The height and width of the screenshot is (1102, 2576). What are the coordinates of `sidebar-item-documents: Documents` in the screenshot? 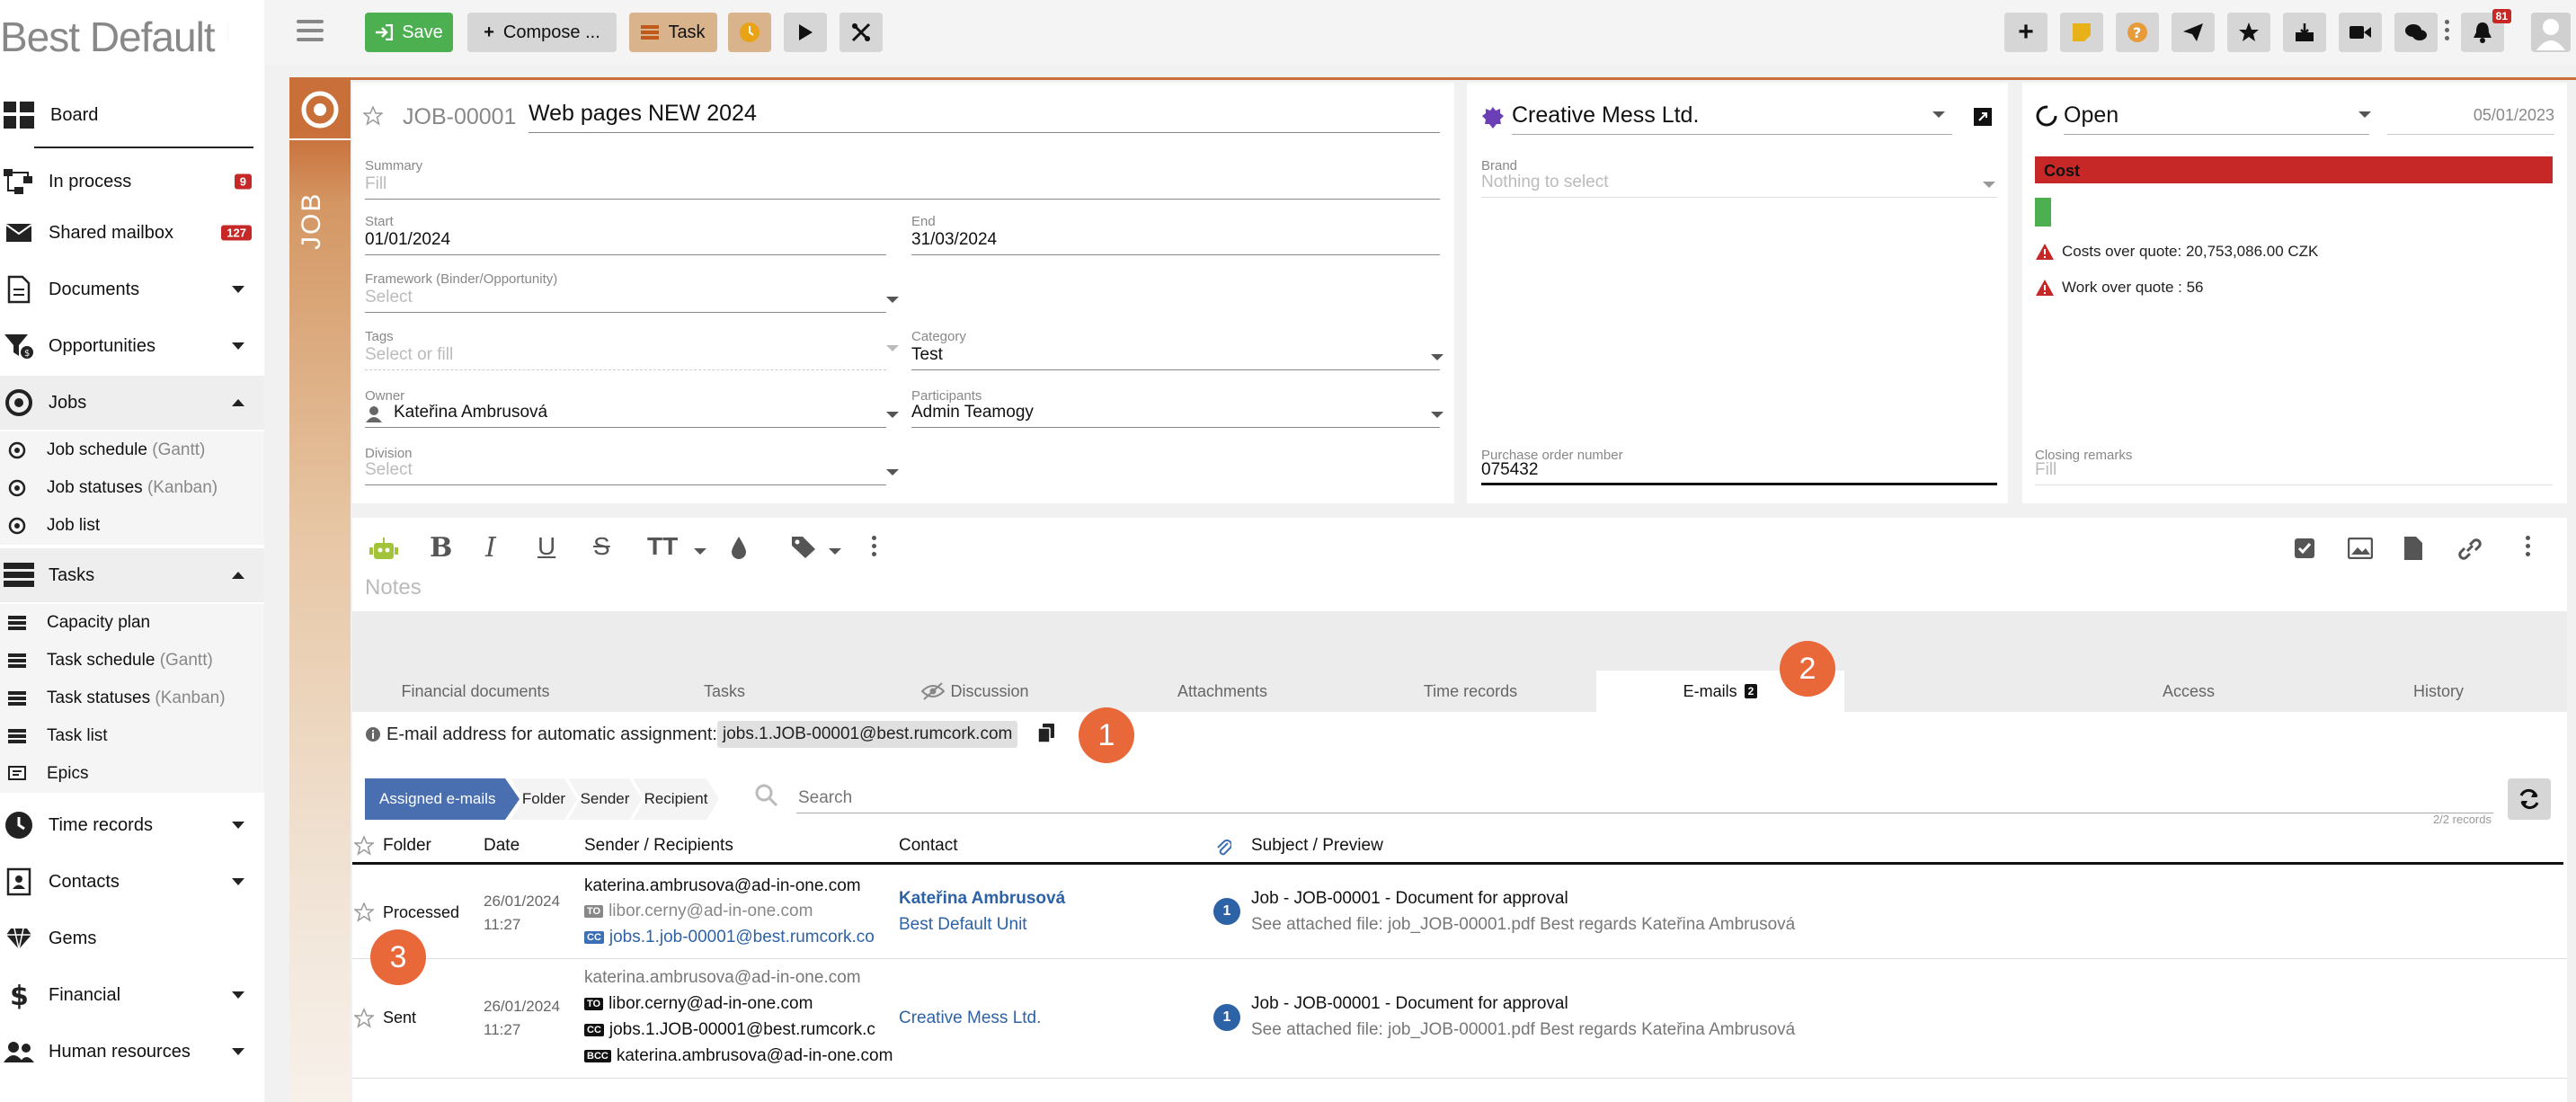 It's located at (132, 289).